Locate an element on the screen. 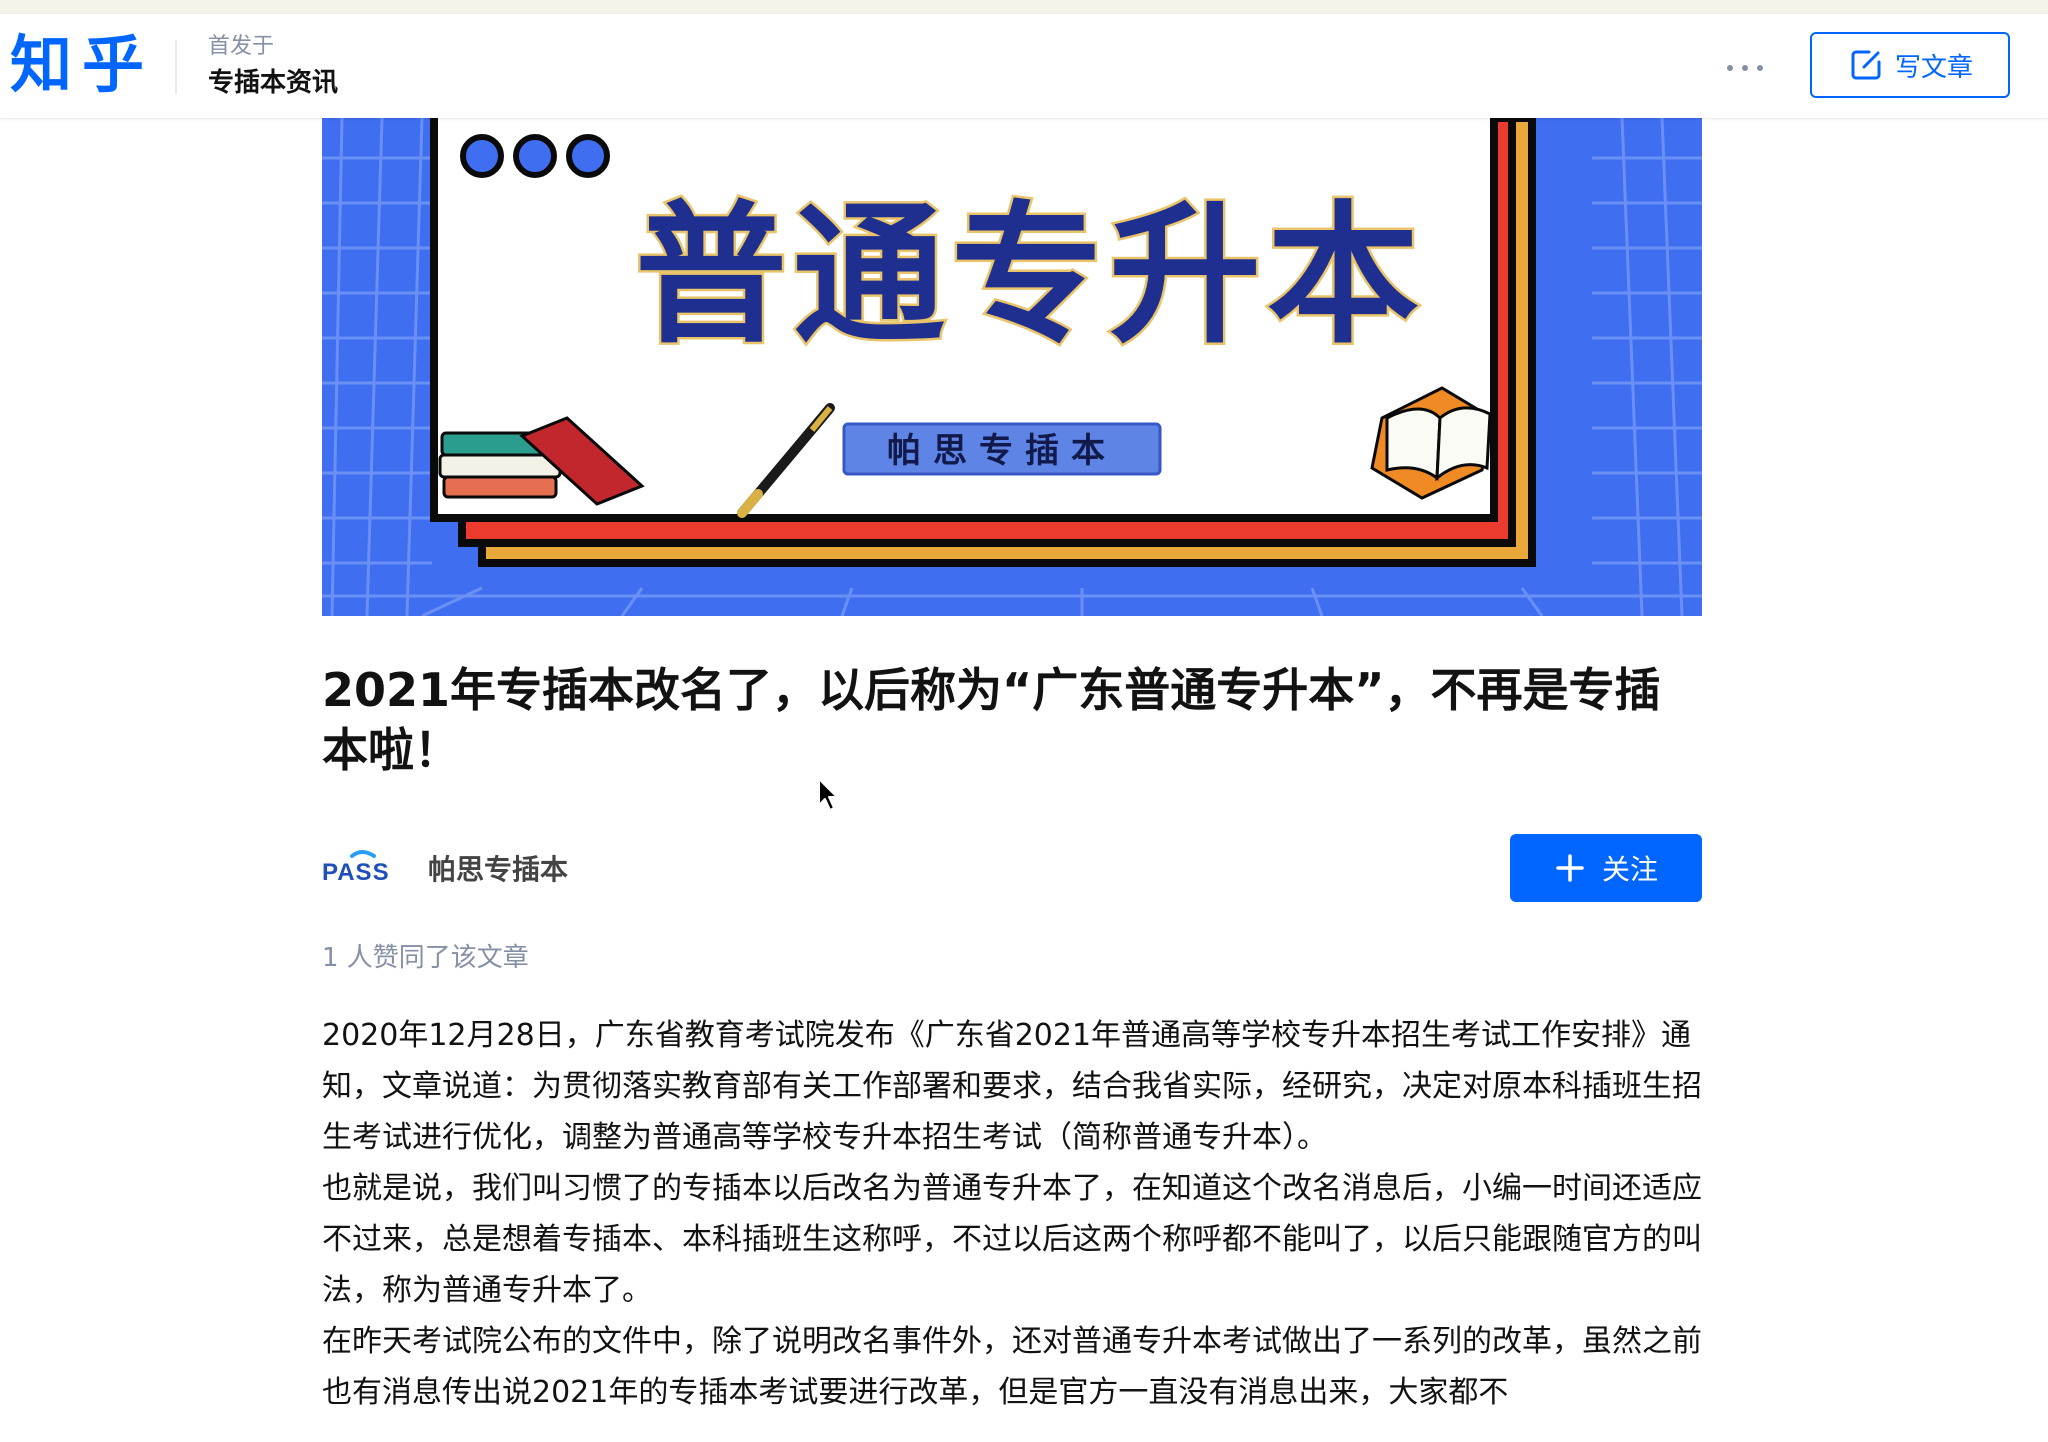 This screenshot has width=2048, height=1442. more-dots-icon is located at coordinates (1745, 68).